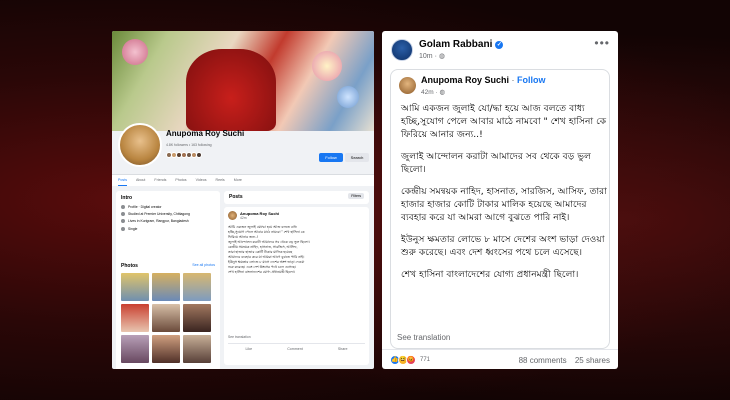 The height and width of the screenshot is (400, 730). I want to click on share-button: Share, so click(343, 349).